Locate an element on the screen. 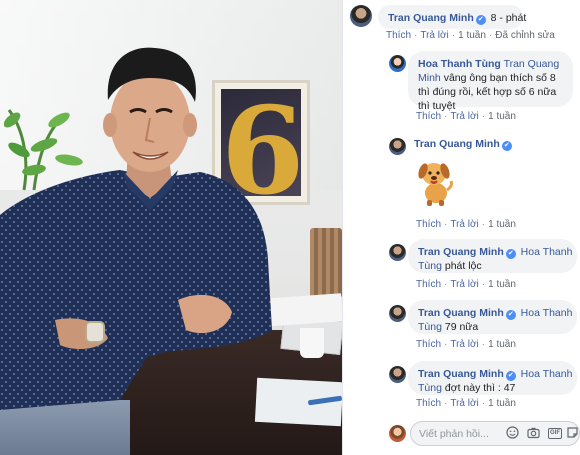  comment-text: 79 nữa is located at coordinates (461, 327).